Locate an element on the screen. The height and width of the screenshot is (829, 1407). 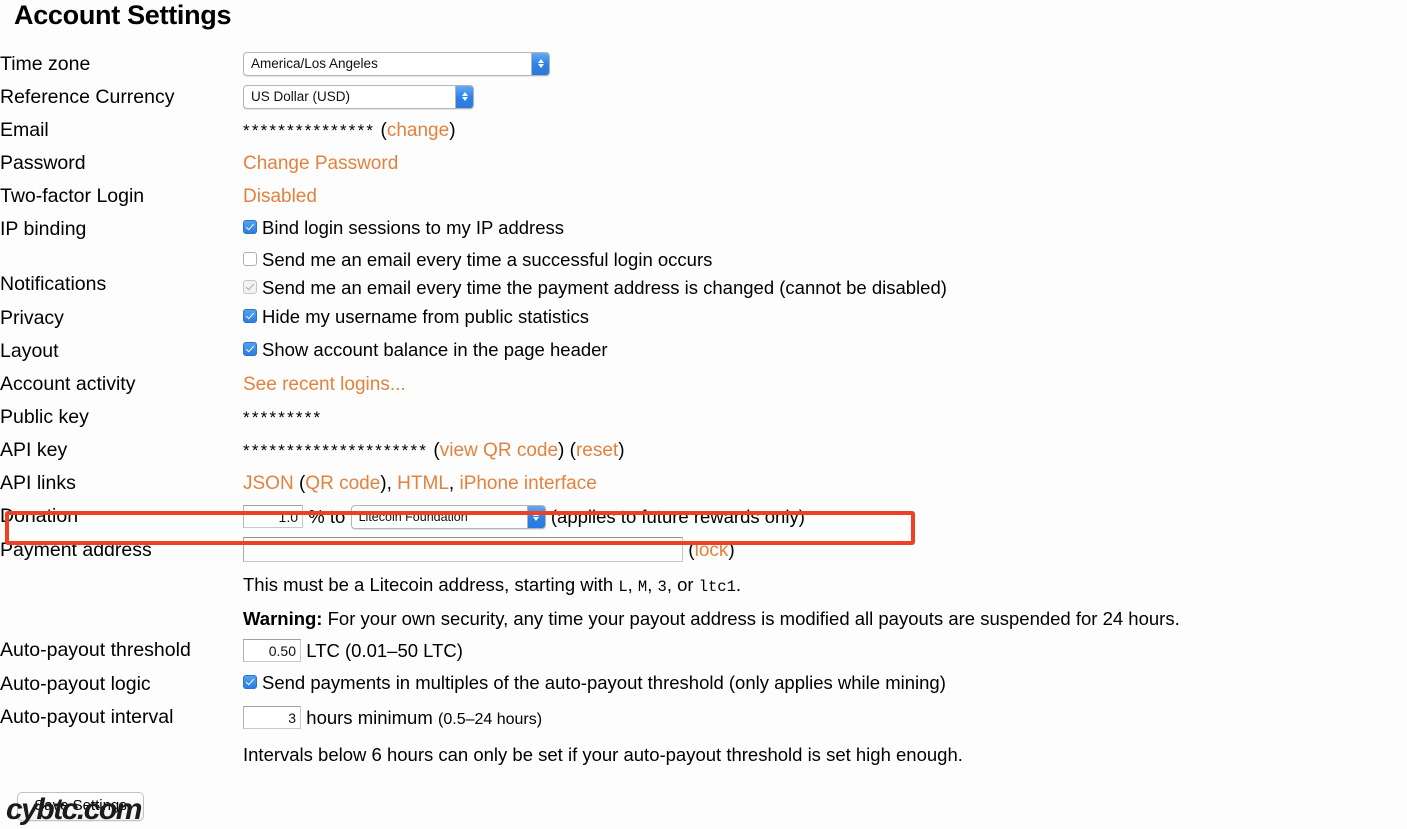
payment-address-lock-link: lock is located at coordinates (712, 550).